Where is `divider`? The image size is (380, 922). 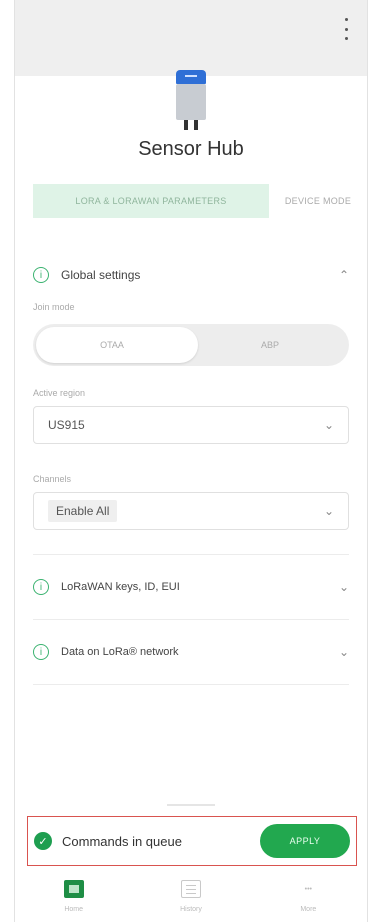 divider is located at coordinates (191, 684).